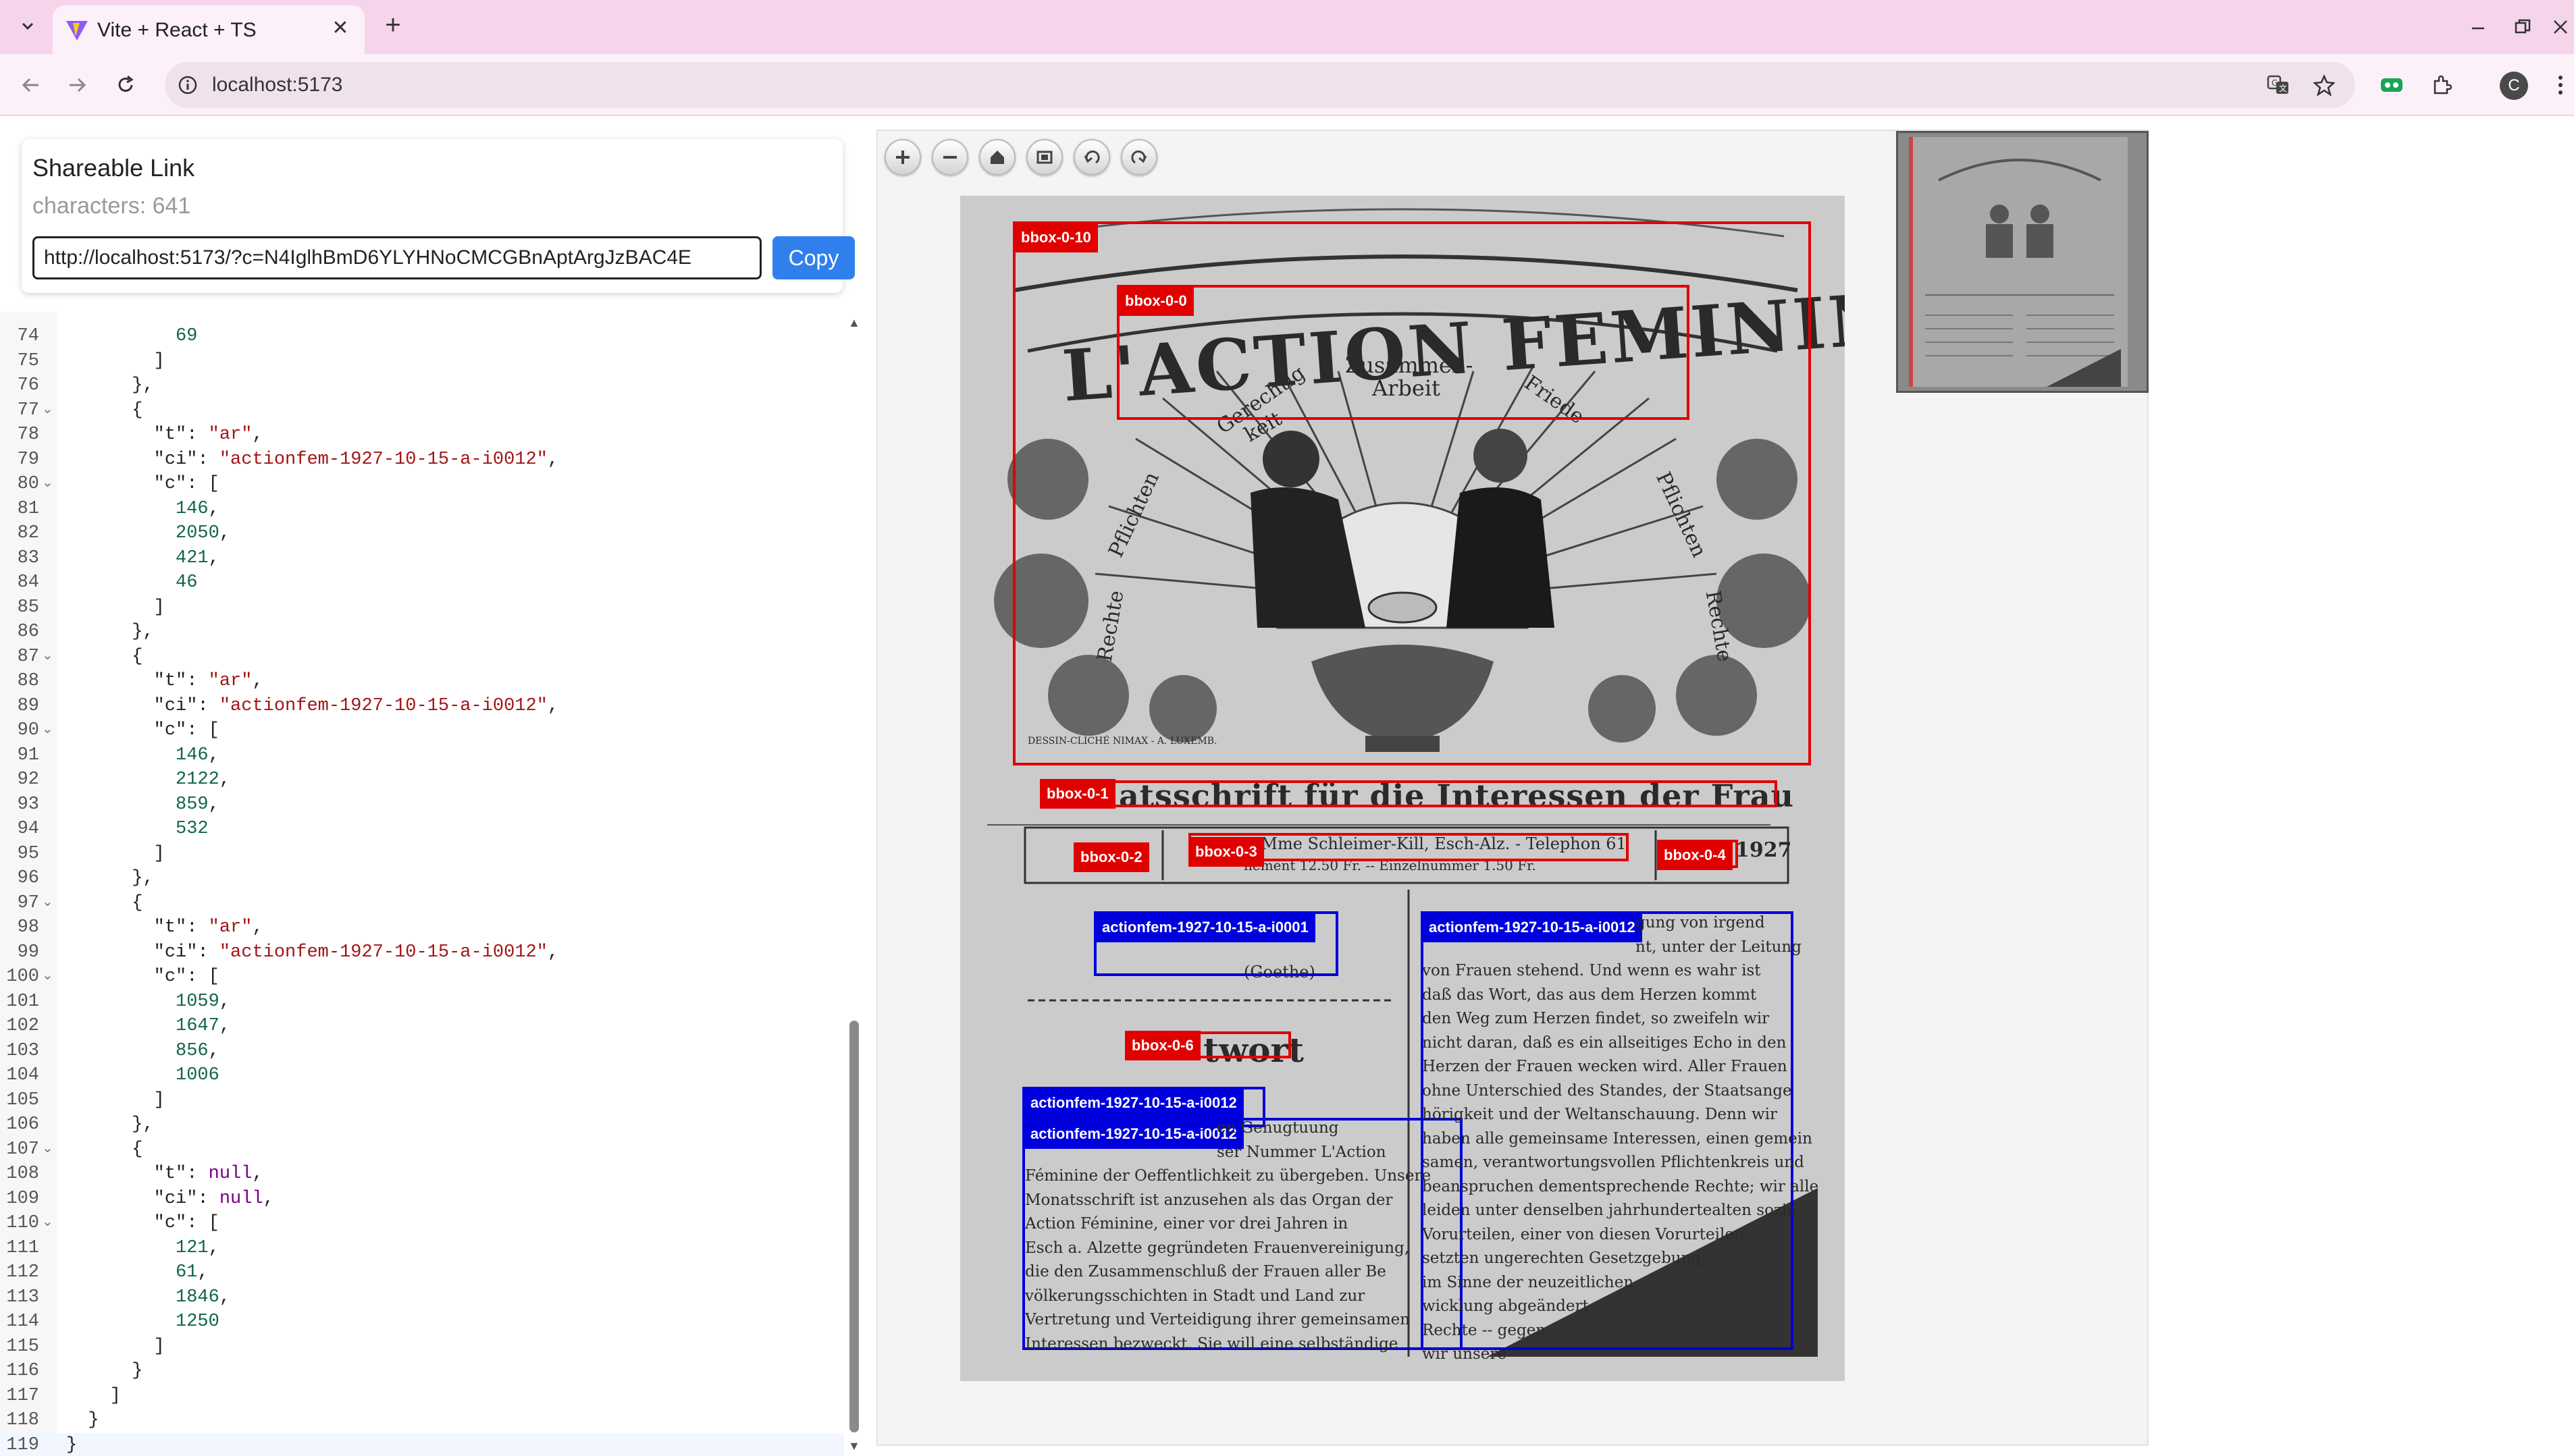 This screenshot has width=2574, height=1456. I want to click on code-line: 110 ⌄ "c": [, so click(422, 1223).